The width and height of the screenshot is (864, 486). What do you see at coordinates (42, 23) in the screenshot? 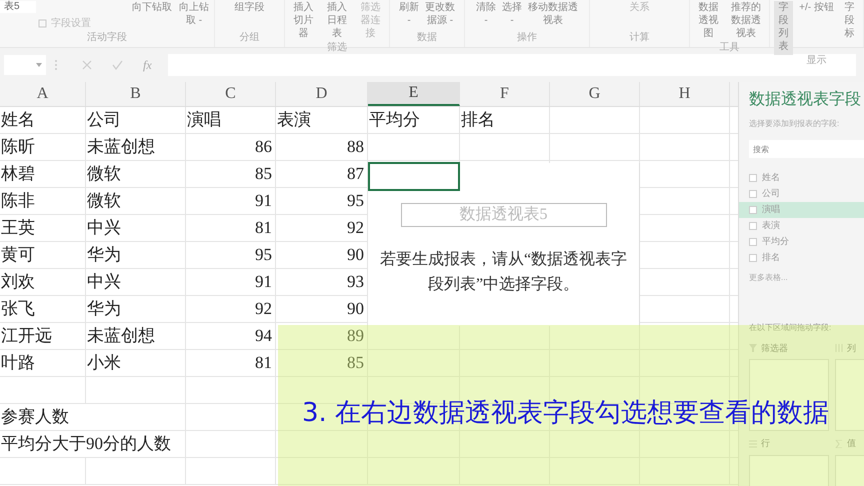
I see `settings-icon` at bounding box center [42, 23].